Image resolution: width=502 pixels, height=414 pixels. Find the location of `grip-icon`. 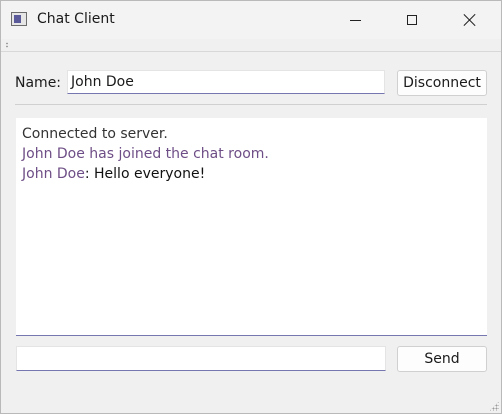

grip-icon is located at coordinates (7, 45).